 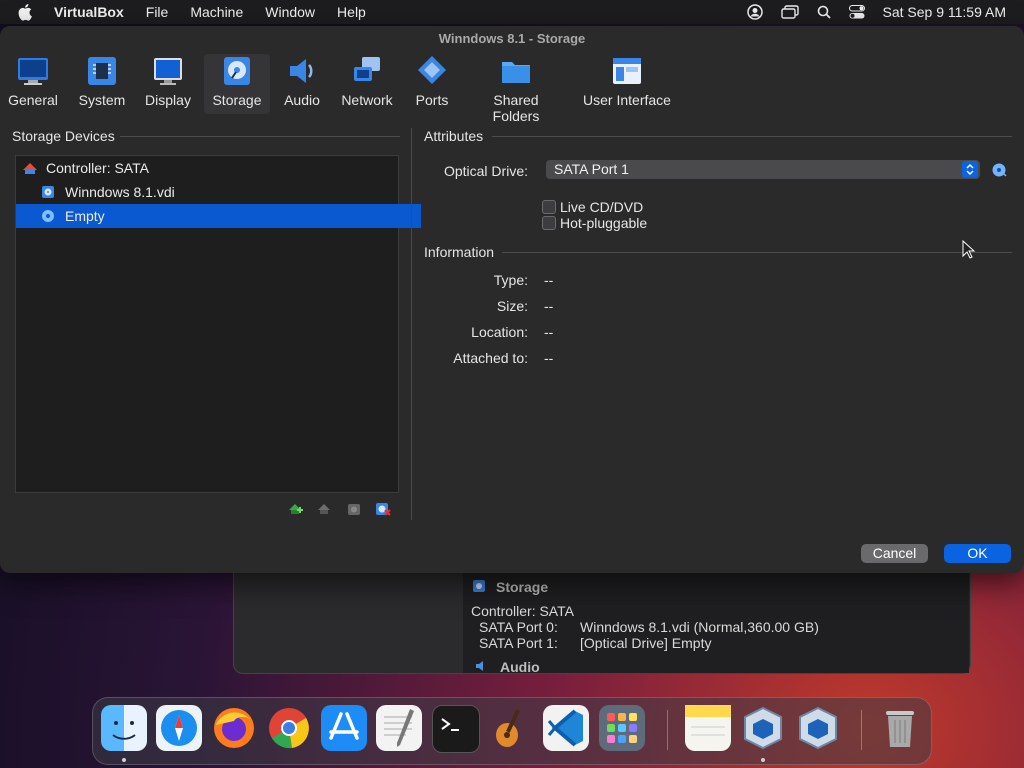 What do you see at coordinates (856, 12) in the screenshot?
I see `control-center-icon` at bounding box center [856, 12].